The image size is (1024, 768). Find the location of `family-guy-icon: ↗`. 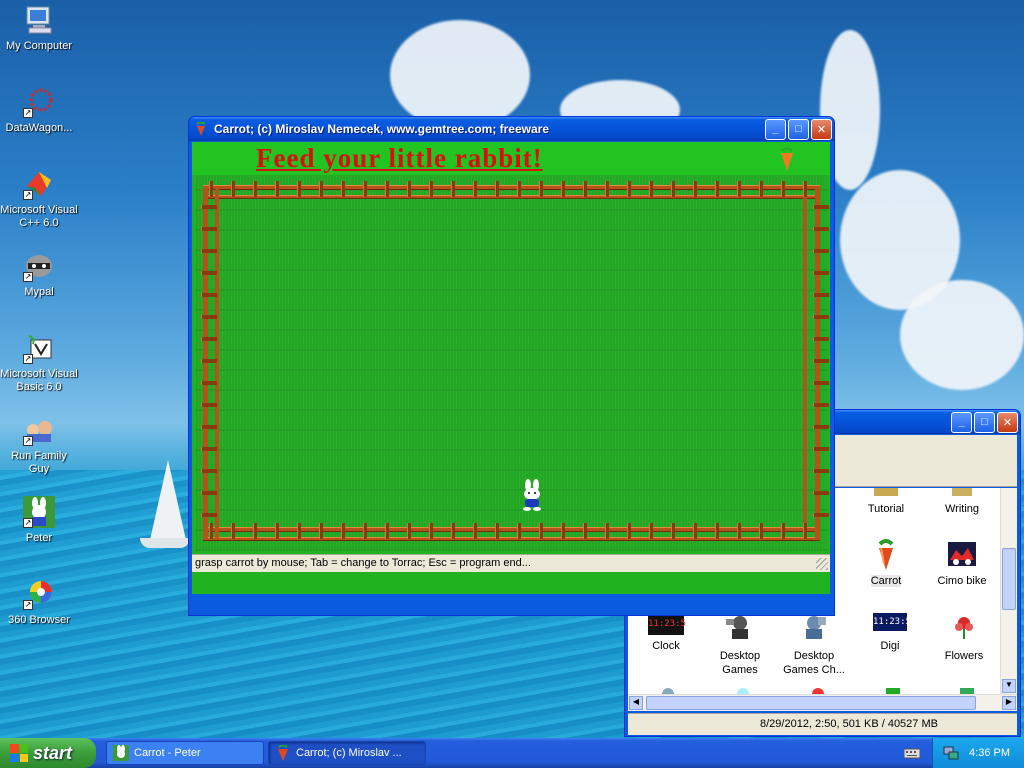

family-guy-icon: ↗ is located at coordinates (39, 430).